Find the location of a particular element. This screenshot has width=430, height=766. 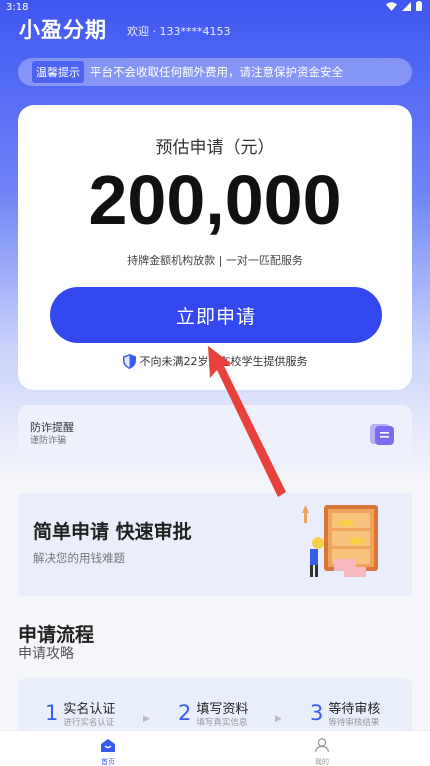

bottom-tab-bar: 首页 我的 is located at coordinates (215, 748).